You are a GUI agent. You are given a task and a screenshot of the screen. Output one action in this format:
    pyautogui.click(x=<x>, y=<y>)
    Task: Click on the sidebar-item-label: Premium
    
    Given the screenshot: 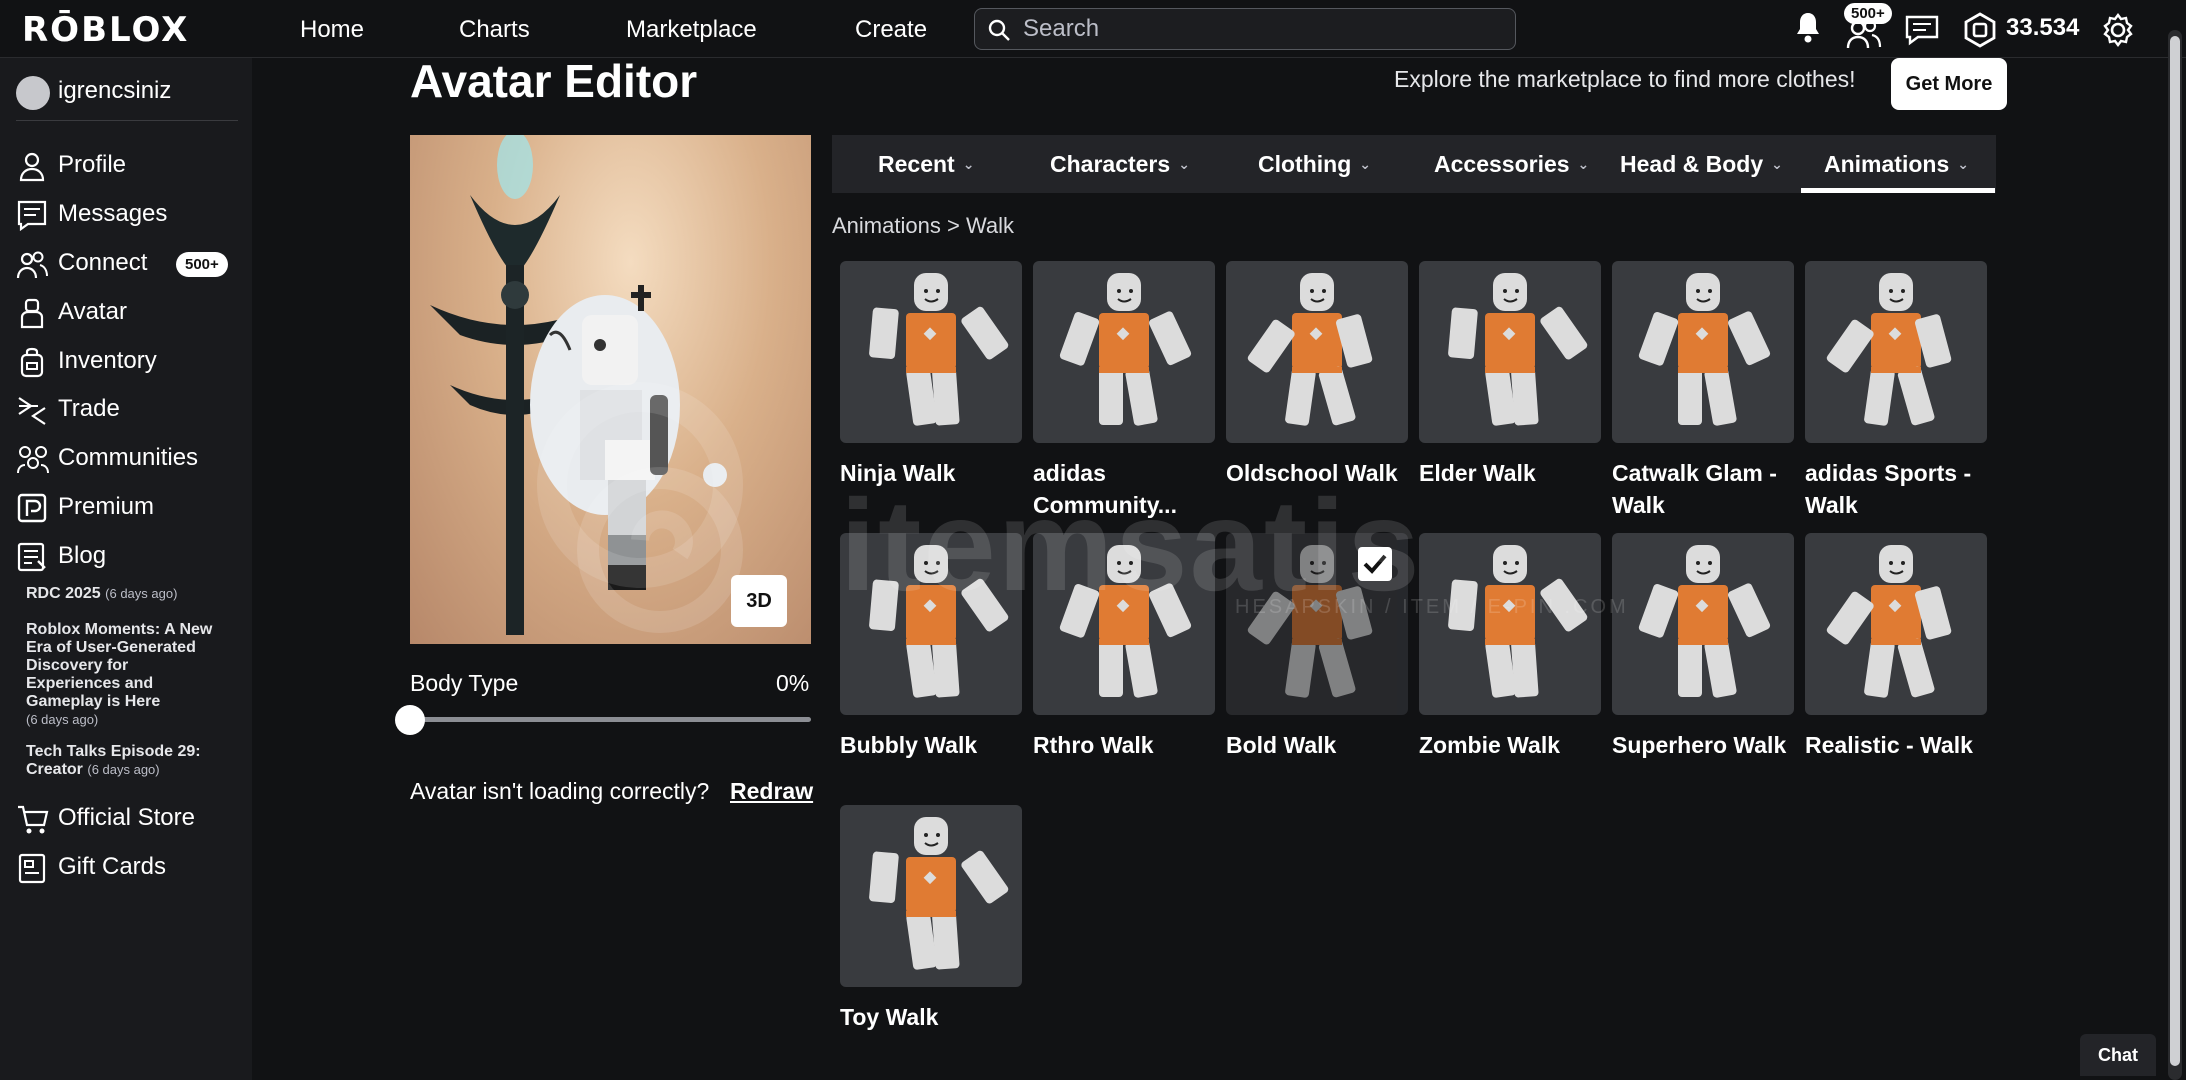 What is the action you would take?
    pyautogui.click(x=106, y=506)
    